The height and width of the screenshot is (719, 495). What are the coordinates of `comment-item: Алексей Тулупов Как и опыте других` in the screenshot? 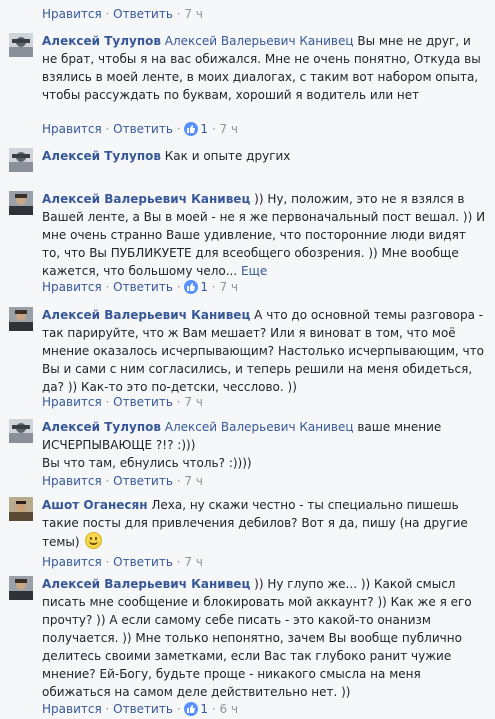 It's located at (247, 162).